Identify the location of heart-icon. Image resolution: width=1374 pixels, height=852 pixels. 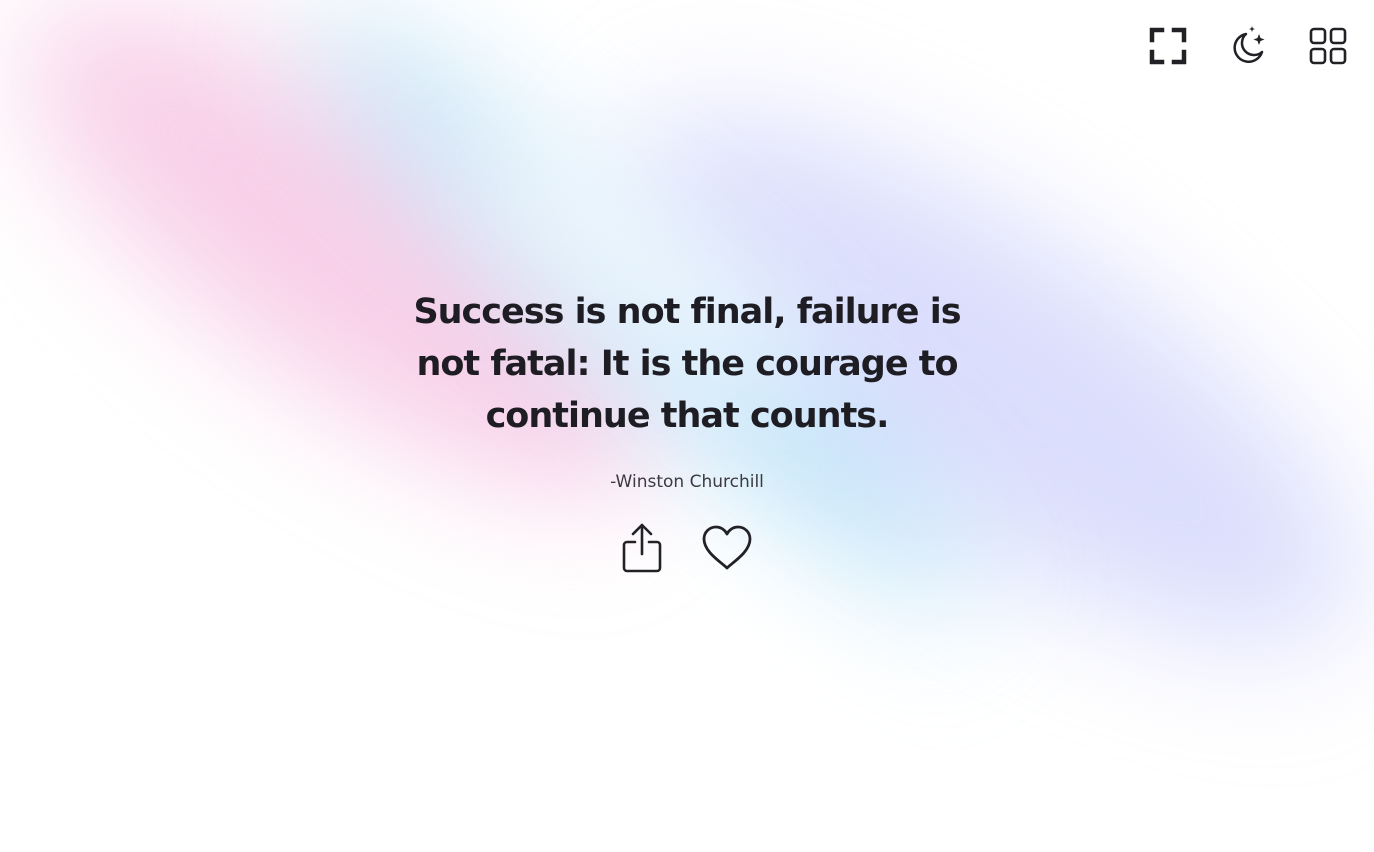
(727, 547).